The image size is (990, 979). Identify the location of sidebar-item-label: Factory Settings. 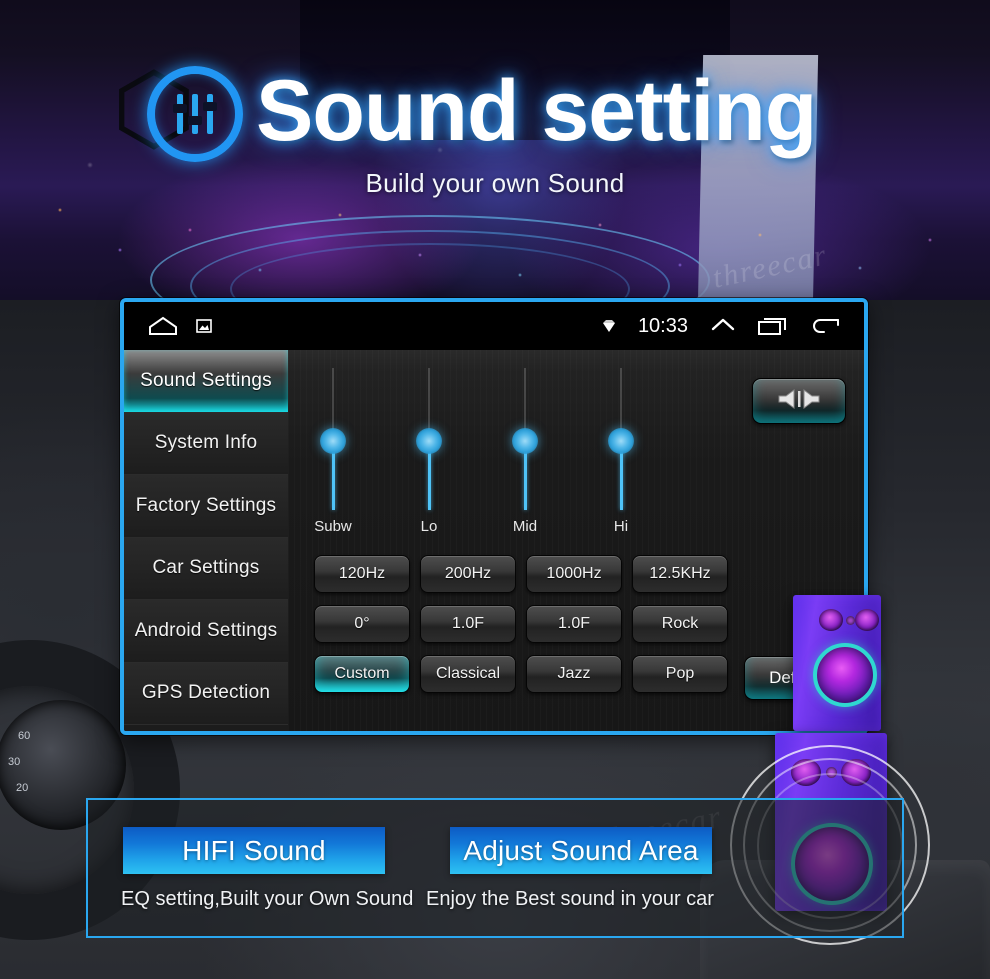
(206, 505).